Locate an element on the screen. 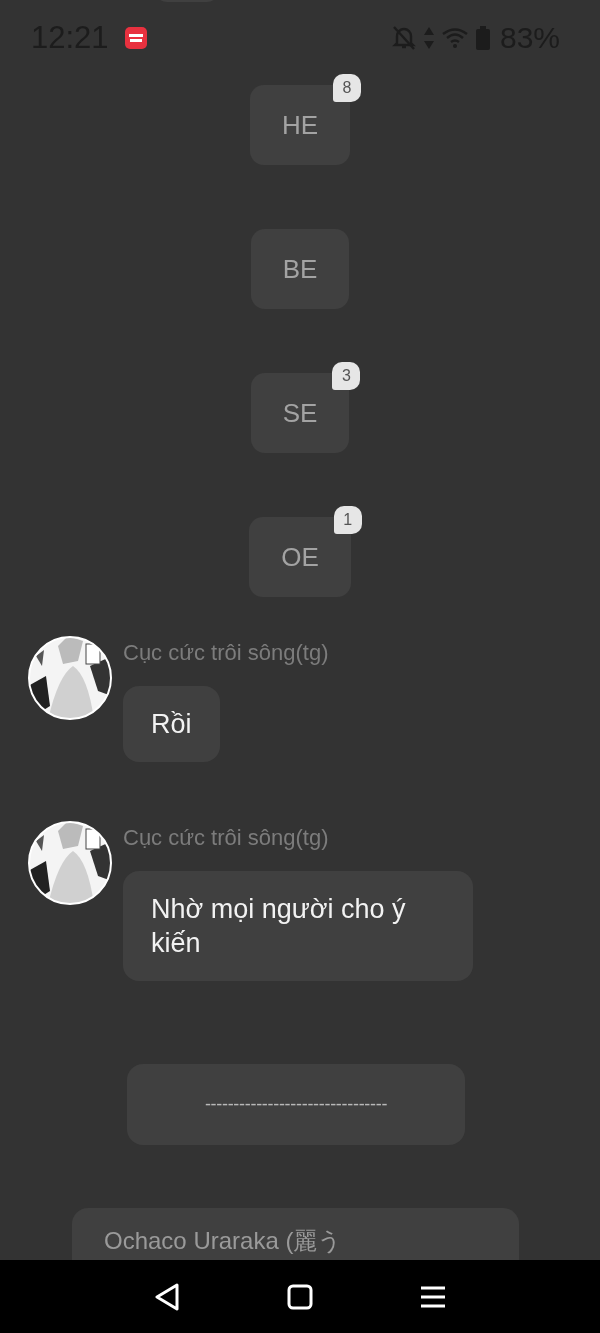 This screenshot has width=600, height=1333. message-bubble: Rồi is located at coordinates (171, 724).